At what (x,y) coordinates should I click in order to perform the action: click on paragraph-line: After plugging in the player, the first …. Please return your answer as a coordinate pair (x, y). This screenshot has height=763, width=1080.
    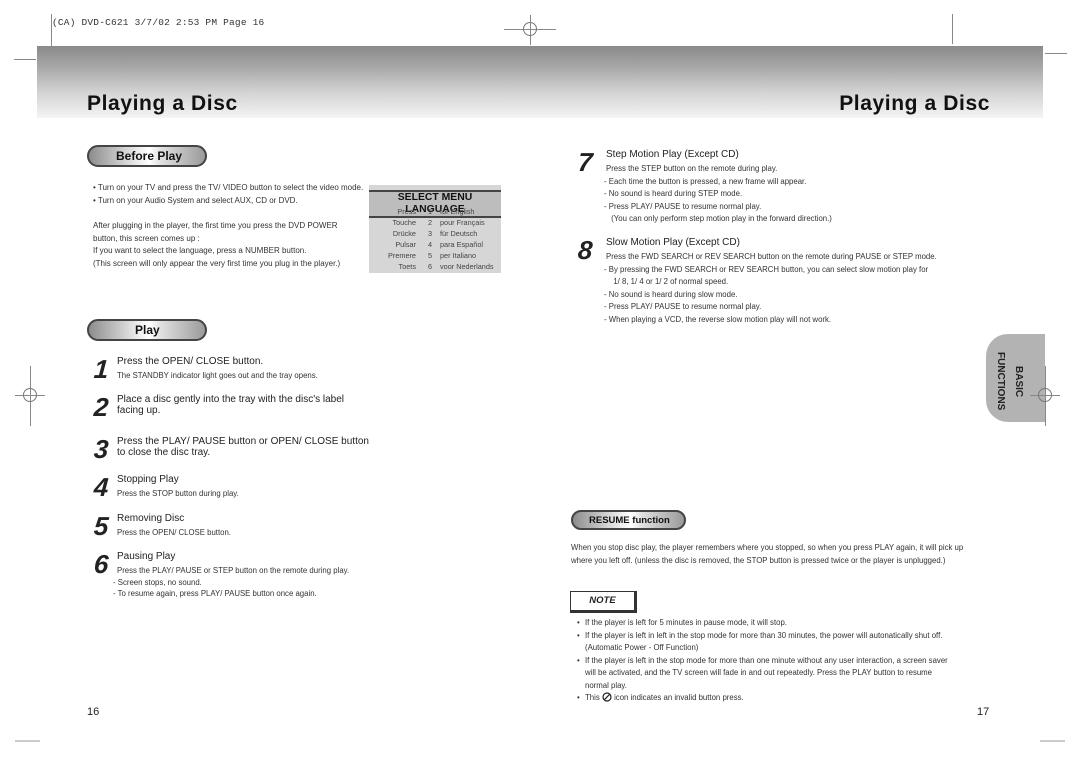
    Looking at the image, I should click on (215, 225).